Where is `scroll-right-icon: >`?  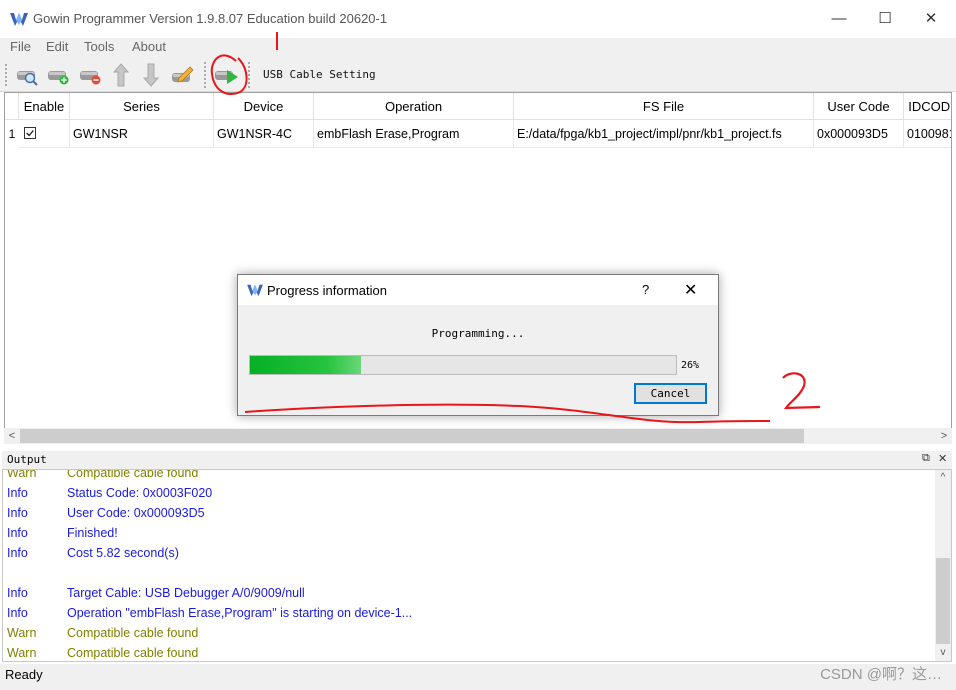 scroll-right-icon: > is located at coordinates (944, 436).